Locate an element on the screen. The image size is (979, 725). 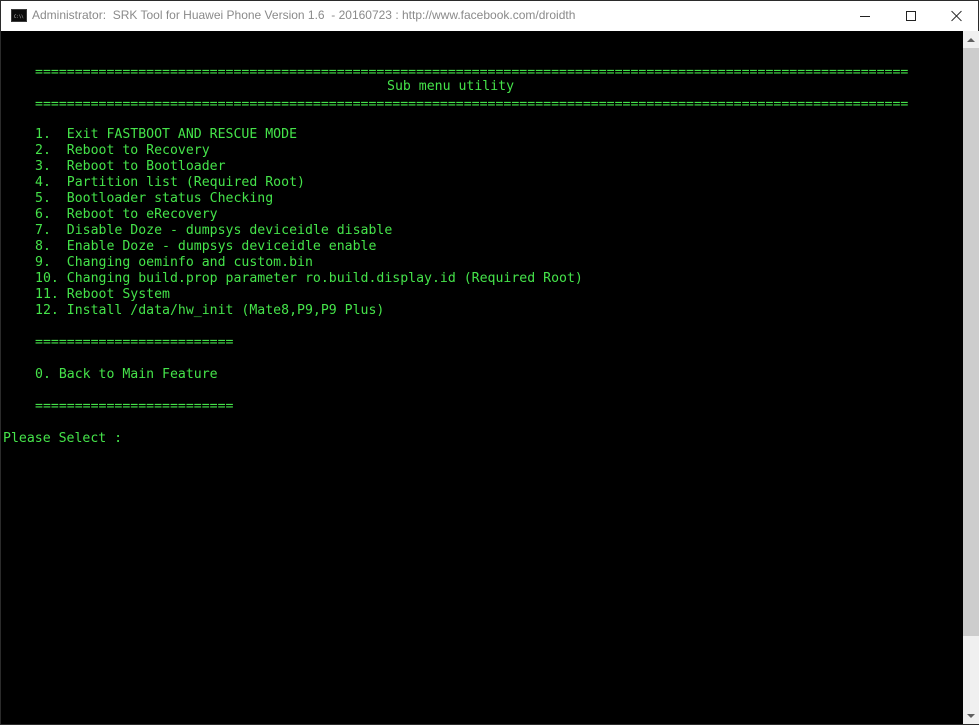
minimize-button is located at coordinates (865, 16).